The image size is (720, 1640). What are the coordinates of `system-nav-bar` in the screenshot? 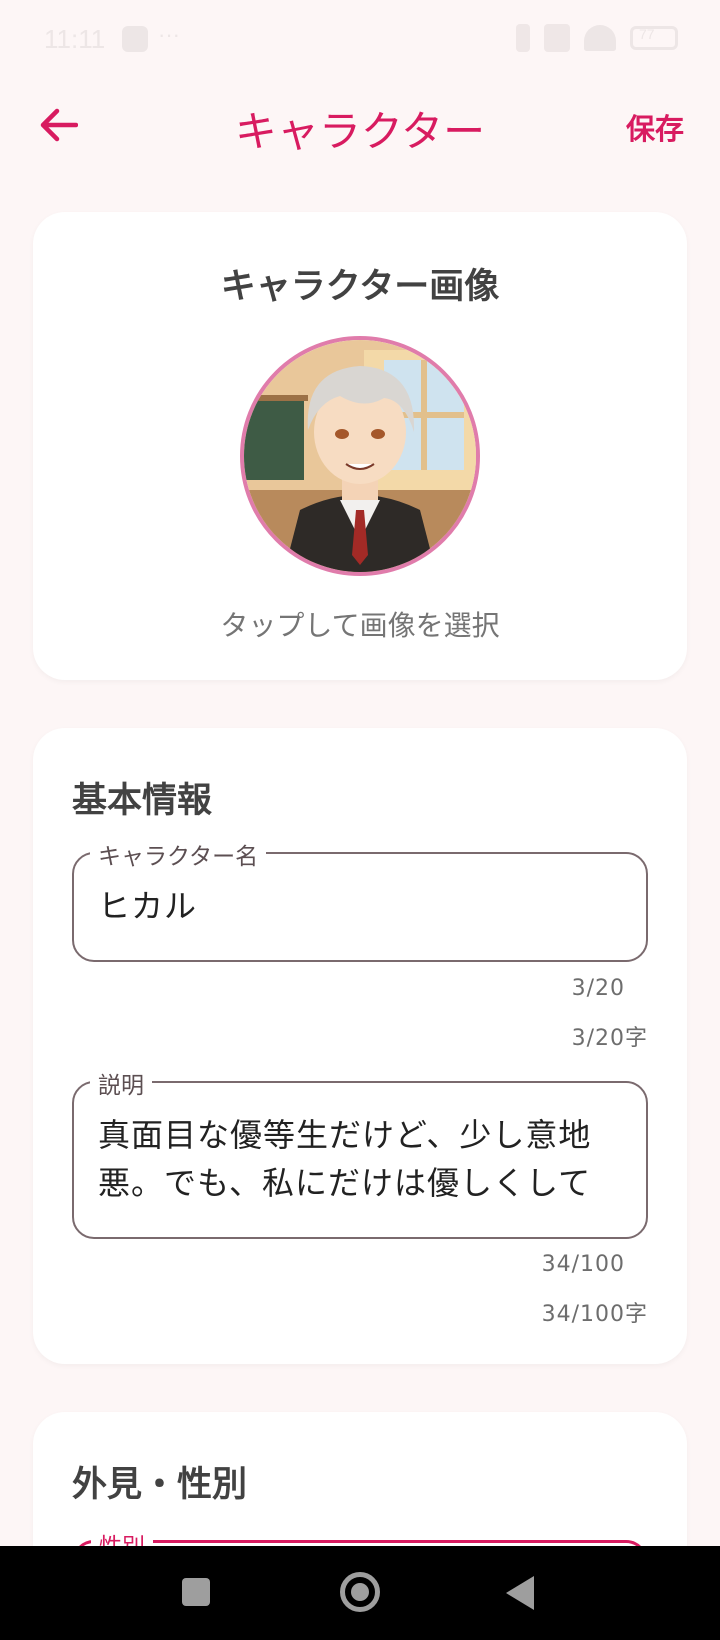 It's located at (360, 1593).